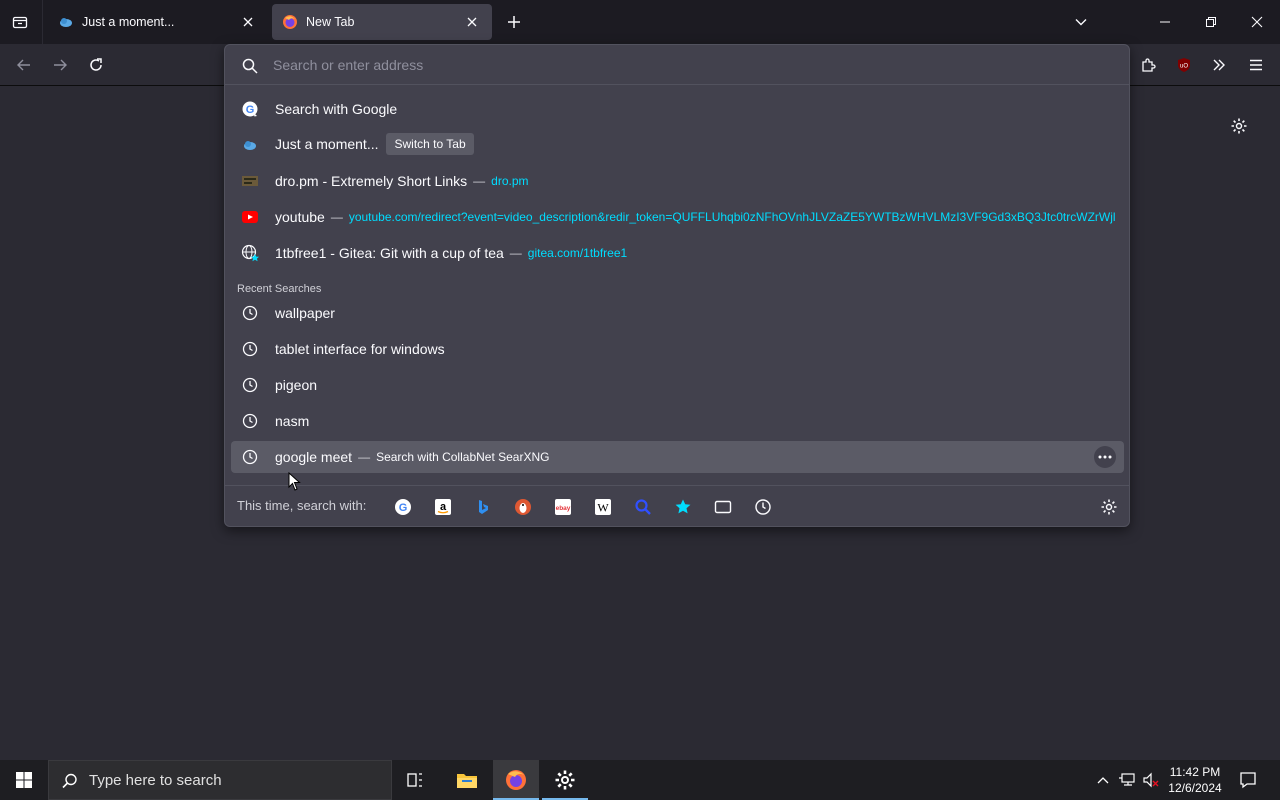  Describe the element at coordinates (640, 780) in the screenshot. I see `windows-taskbar: Type here to search 11:42 PM 12/6/2024` at that location.